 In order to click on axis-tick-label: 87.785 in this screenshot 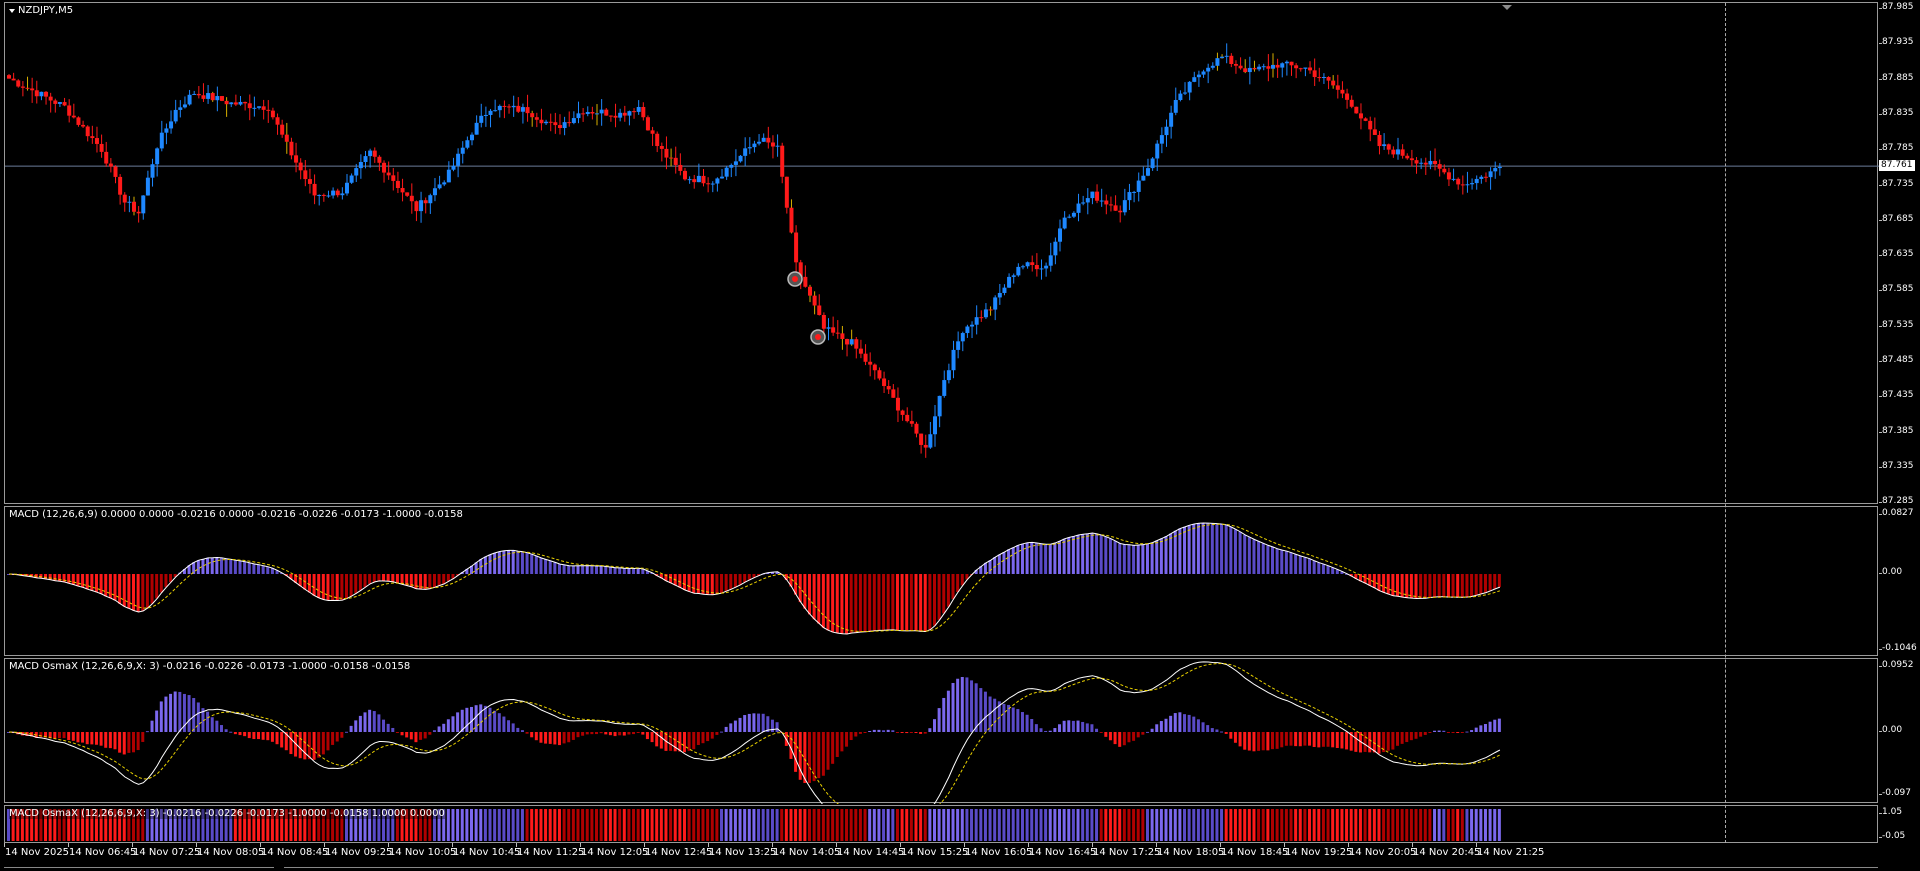, I will do `click(1898, 148)`.